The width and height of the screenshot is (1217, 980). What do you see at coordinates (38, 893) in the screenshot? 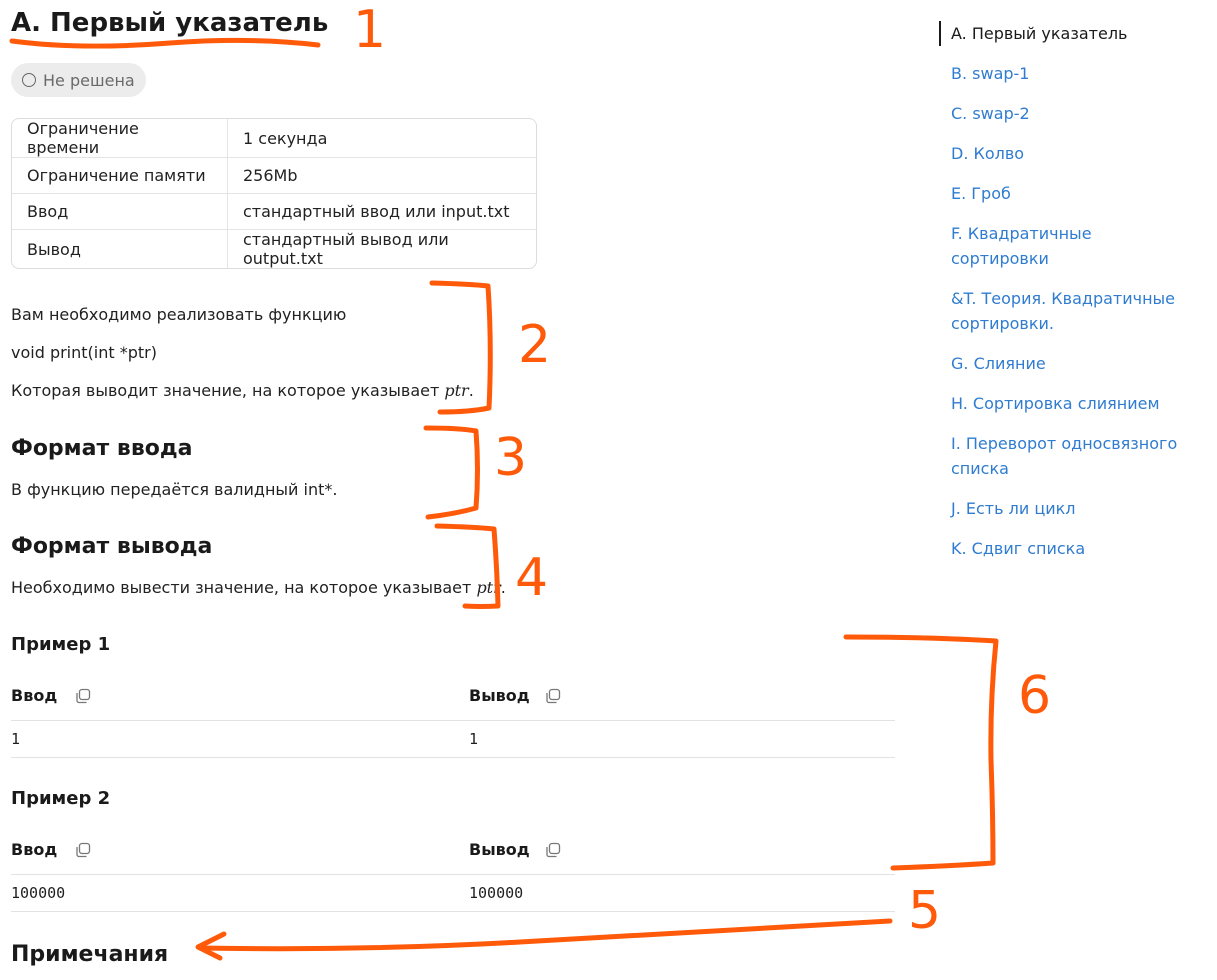
I see `example-input-value: 100000` at bounding box center [38, 893].